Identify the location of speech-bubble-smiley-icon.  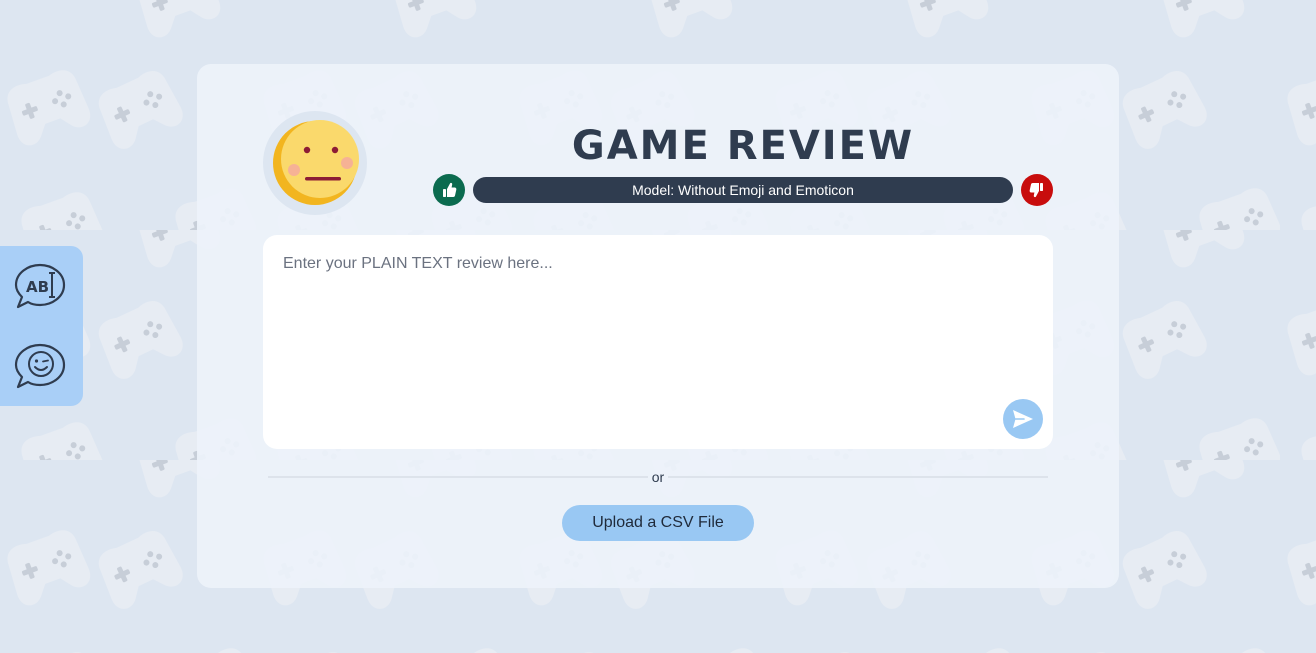
(40, 366).